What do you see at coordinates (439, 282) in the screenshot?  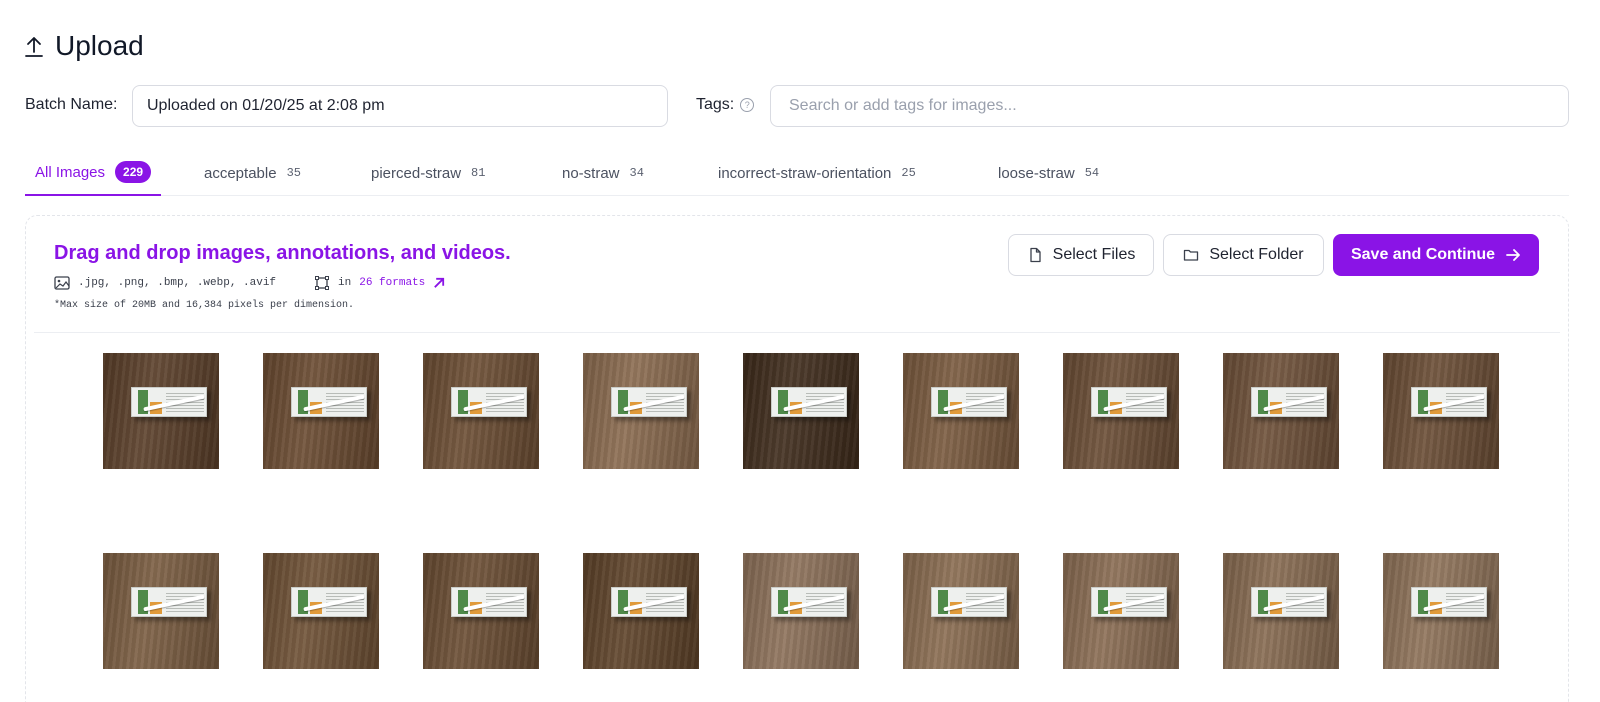 I see `external-link-icon` at bounding box center [439, 282].